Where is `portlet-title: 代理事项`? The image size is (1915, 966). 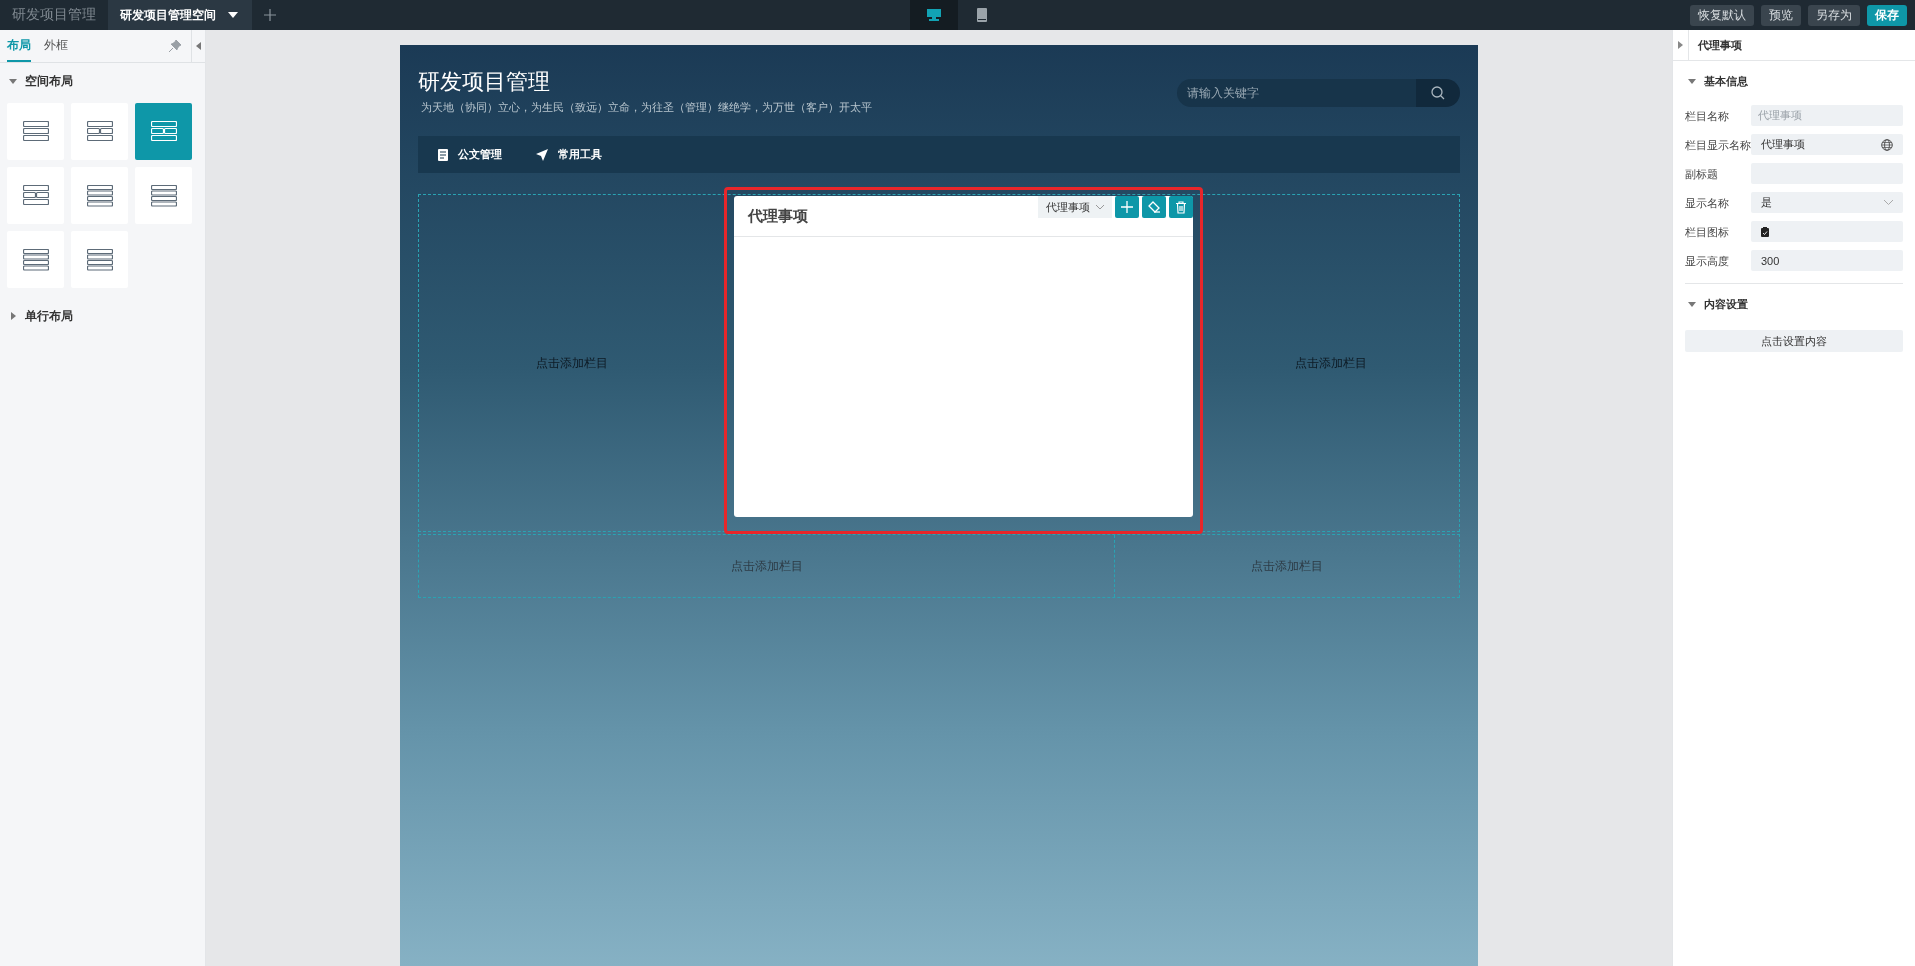 portlet-title: 代理事项 is located at coordinates (778, 216).